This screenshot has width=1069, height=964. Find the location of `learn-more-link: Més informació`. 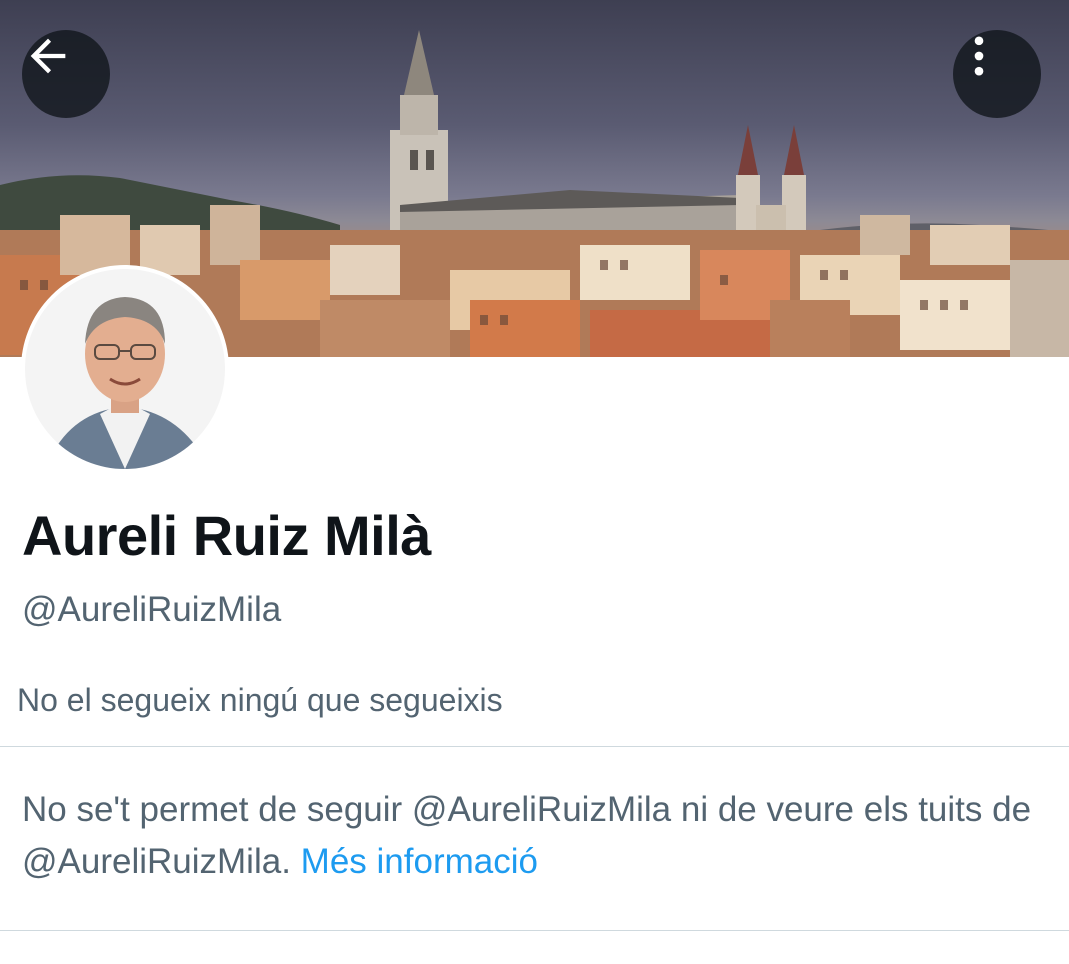

learn-more-link: Més informació is located at coordinates (419, 861).